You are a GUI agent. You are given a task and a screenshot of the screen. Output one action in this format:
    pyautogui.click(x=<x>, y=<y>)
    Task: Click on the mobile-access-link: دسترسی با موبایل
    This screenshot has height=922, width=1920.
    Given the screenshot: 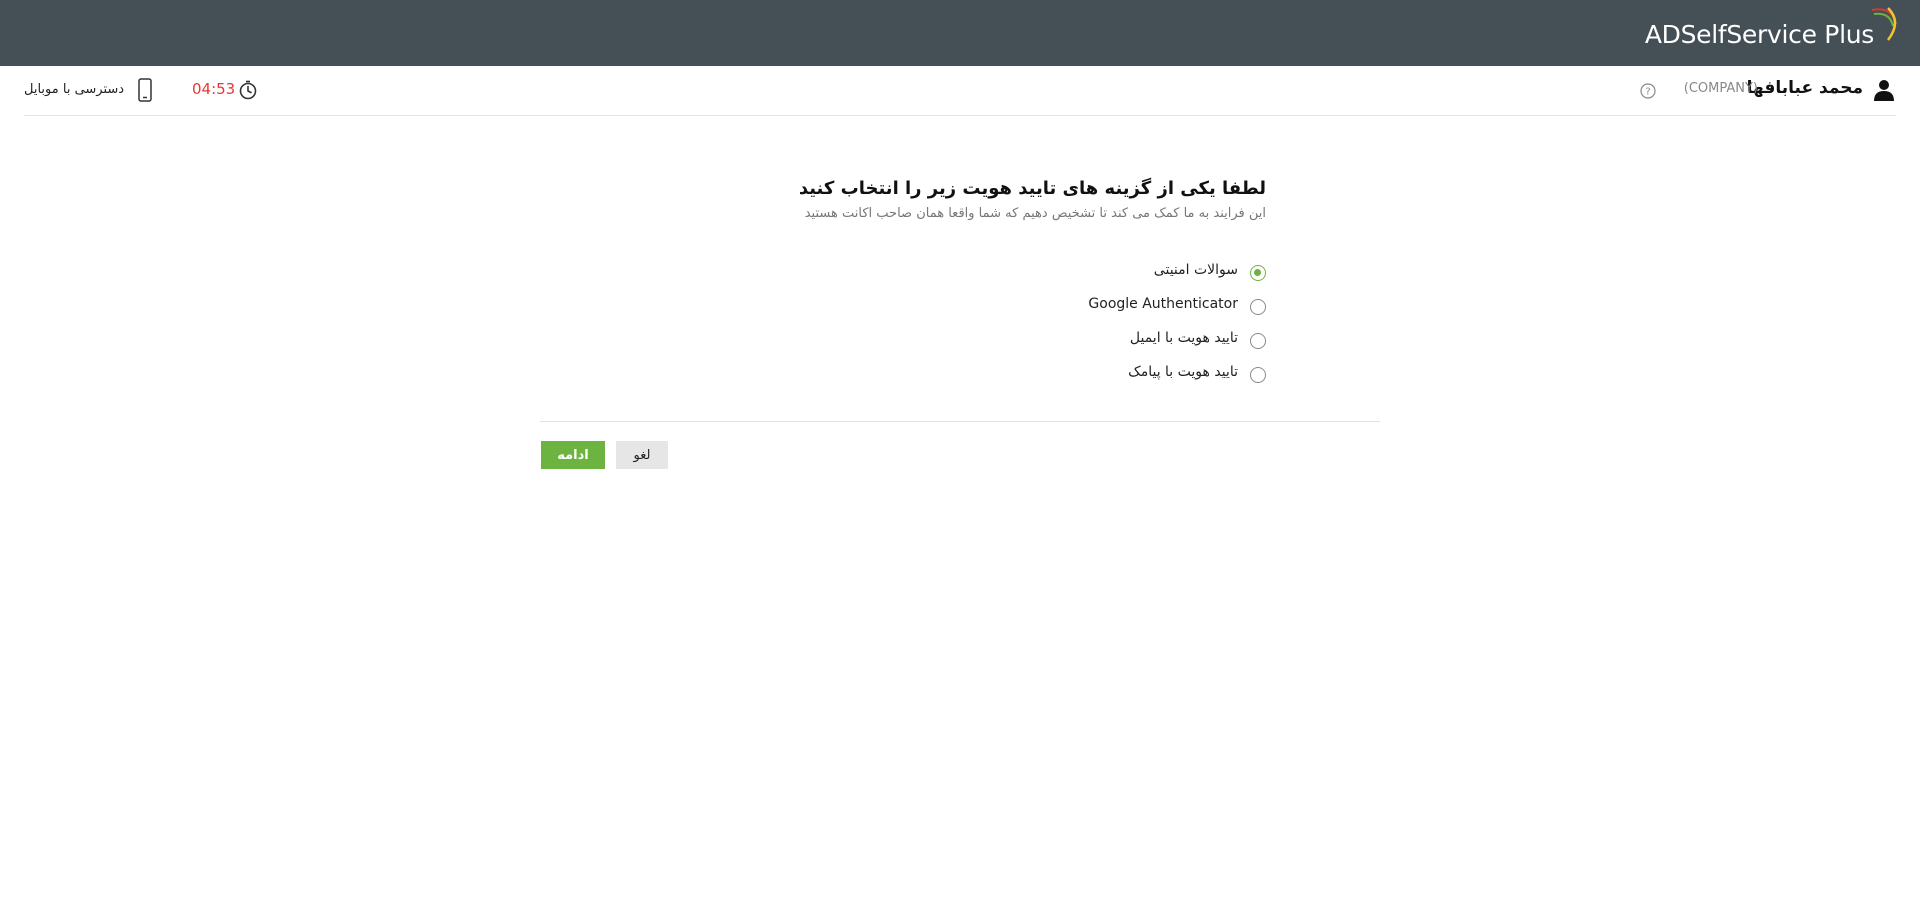 What is the action you would take?
    pyautogui.click(x=74, y=89)
    